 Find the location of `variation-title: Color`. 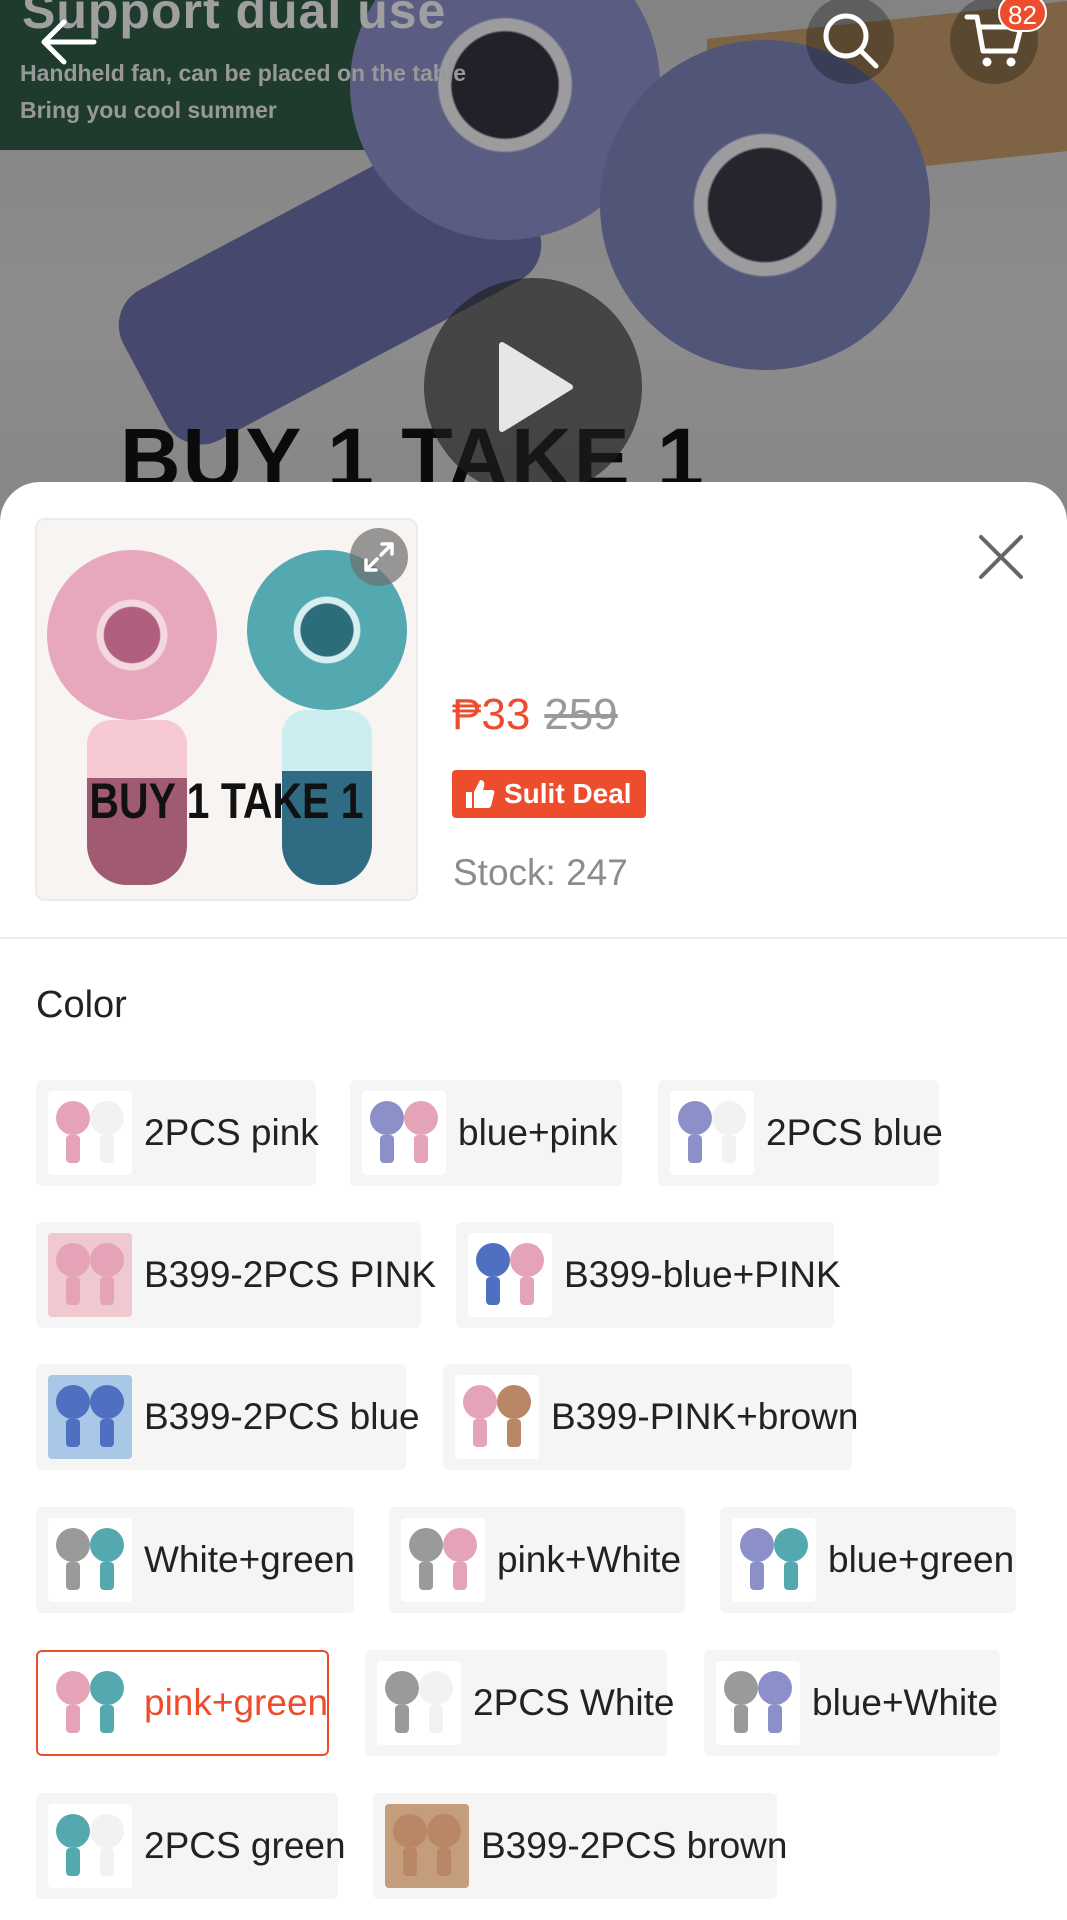

variation-title: Color is located at coordinates (81, 1005).